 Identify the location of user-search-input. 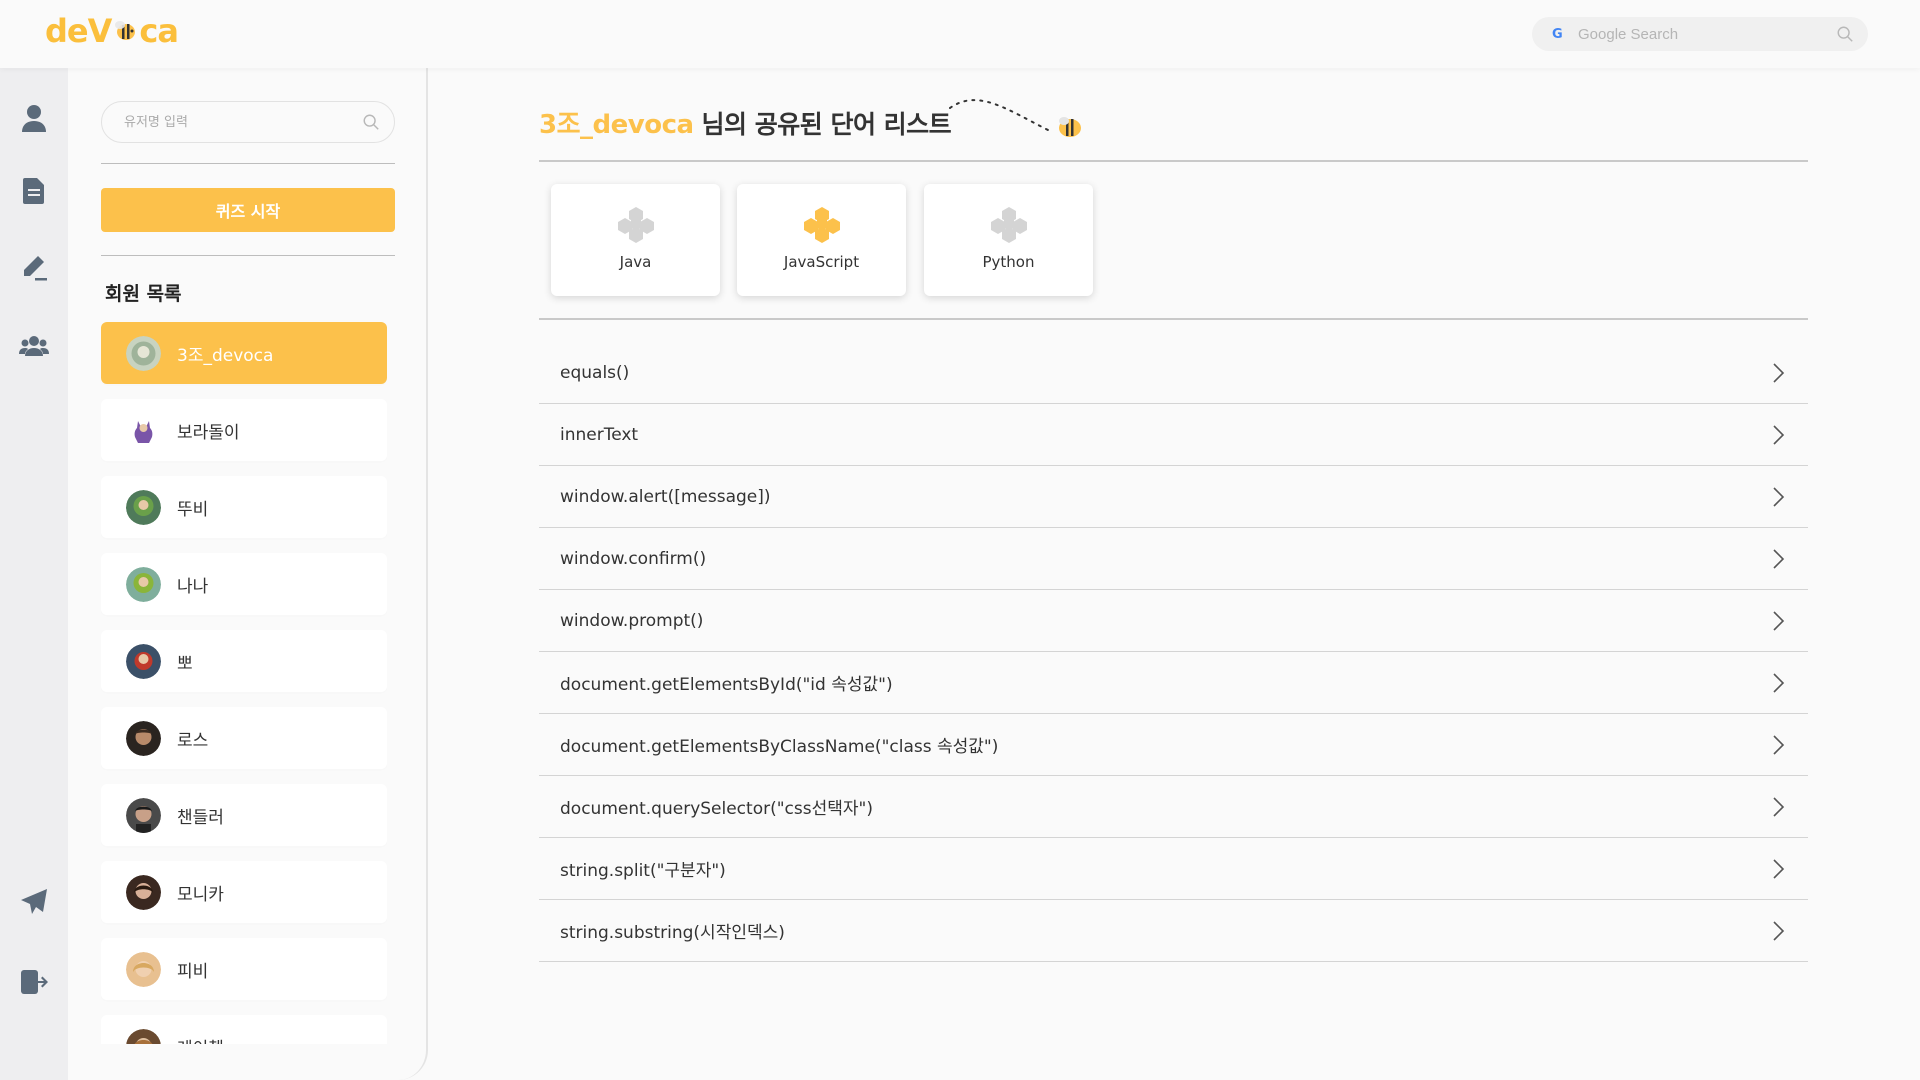
(243, 122).